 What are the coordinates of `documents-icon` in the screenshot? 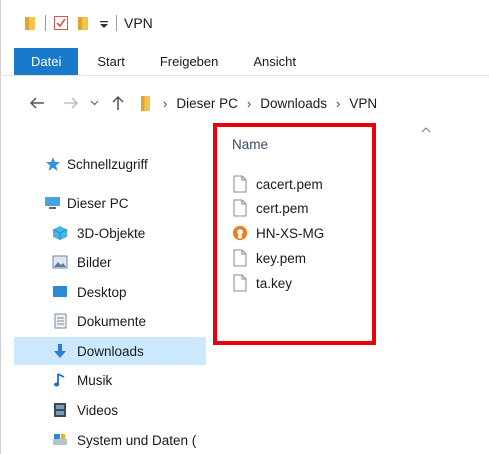 It's located at (60, 321).